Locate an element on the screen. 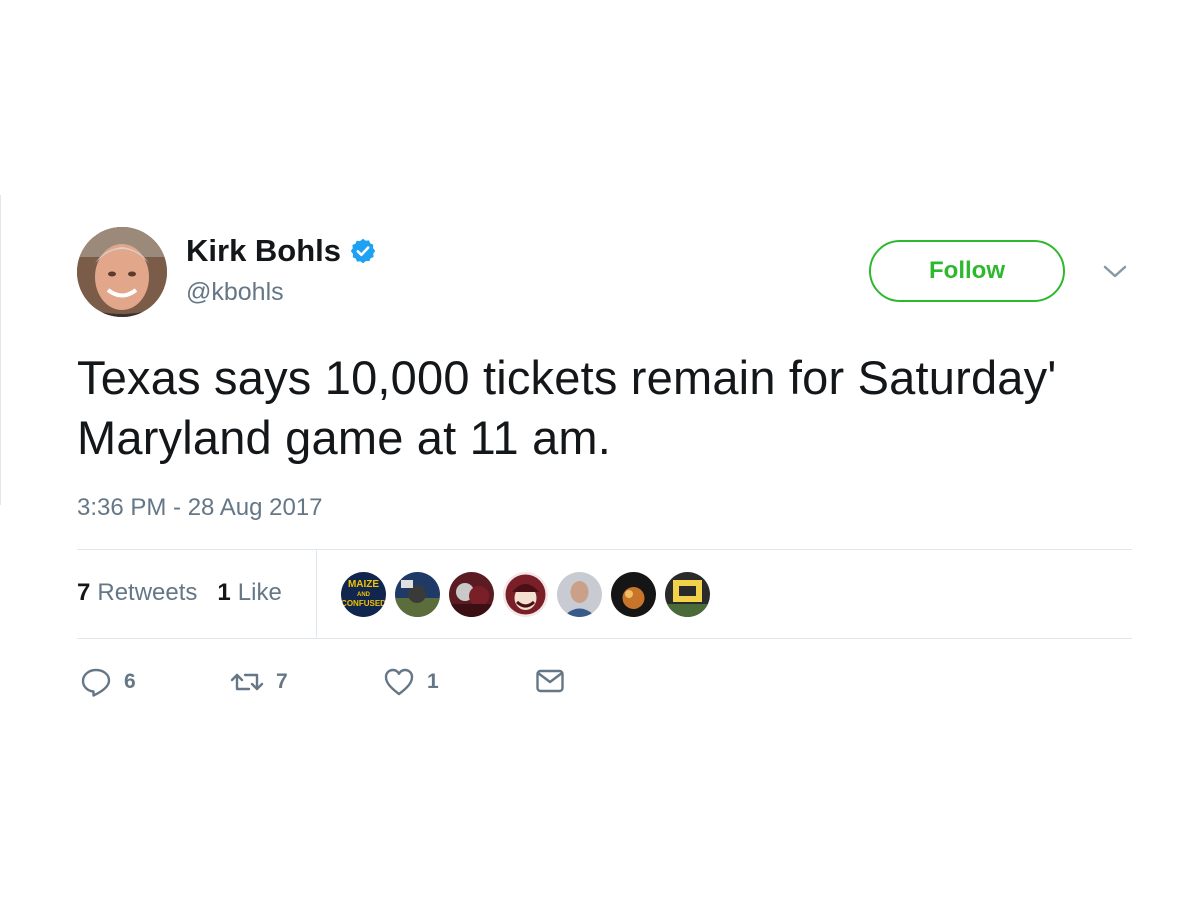 The width and height of the screenshot is (1200, 916). retweets-stat-count: 7 is located at coordinates (84, 592).